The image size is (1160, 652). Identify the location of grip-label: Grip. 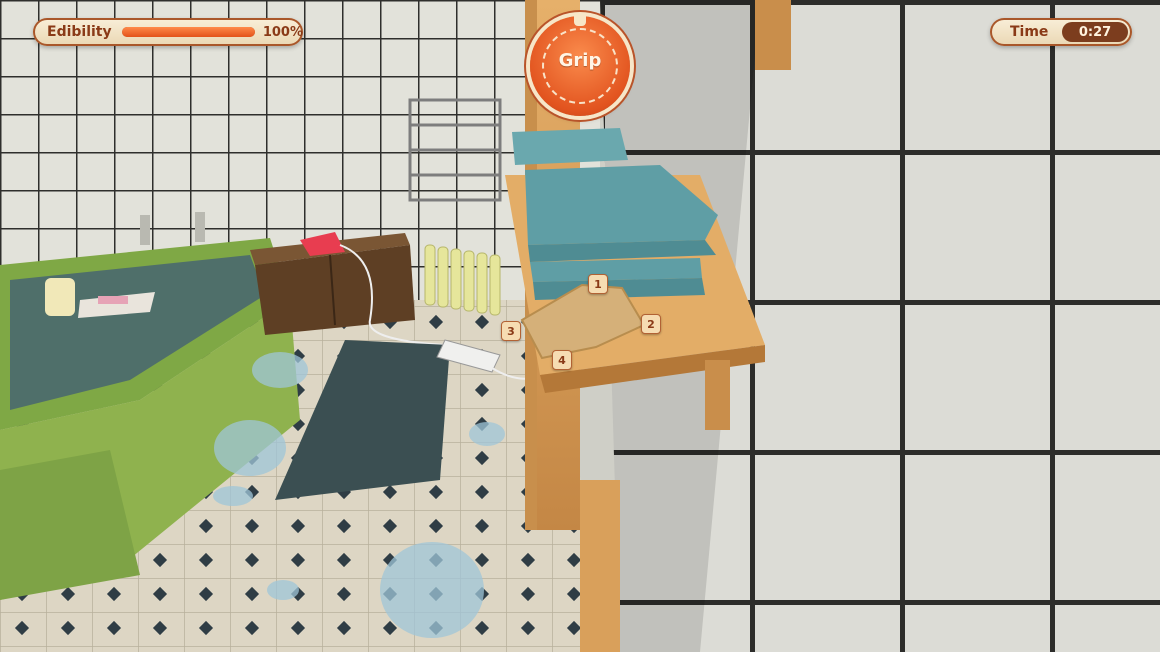
(580, 60).